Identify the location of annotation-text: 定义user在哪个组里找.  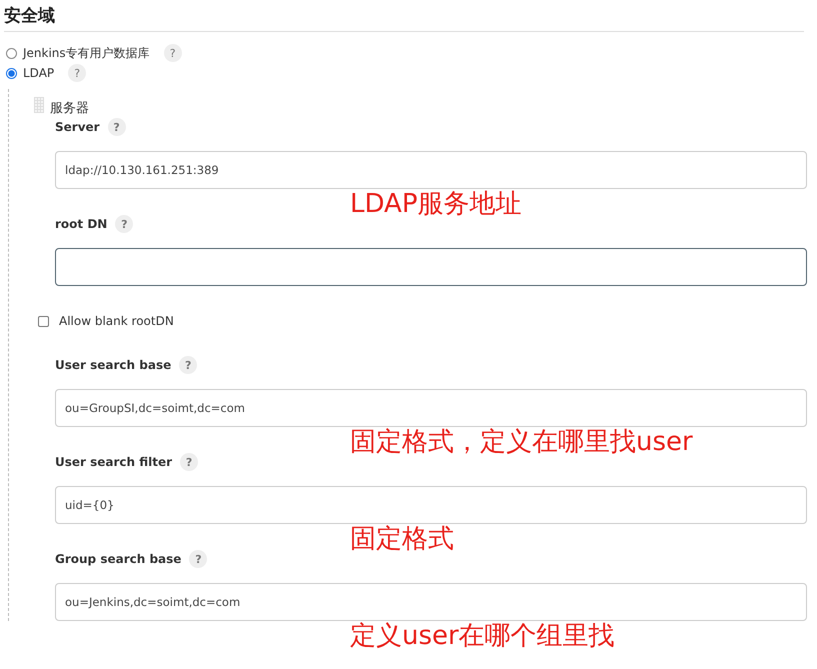
(482, 636).